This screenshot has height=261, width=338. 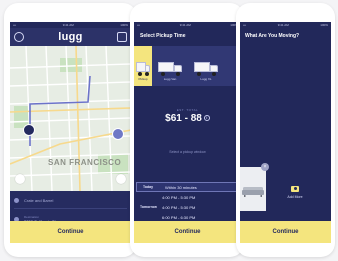 I want to click on page-title: What Are You Moving?, so click(x=272, y=36).